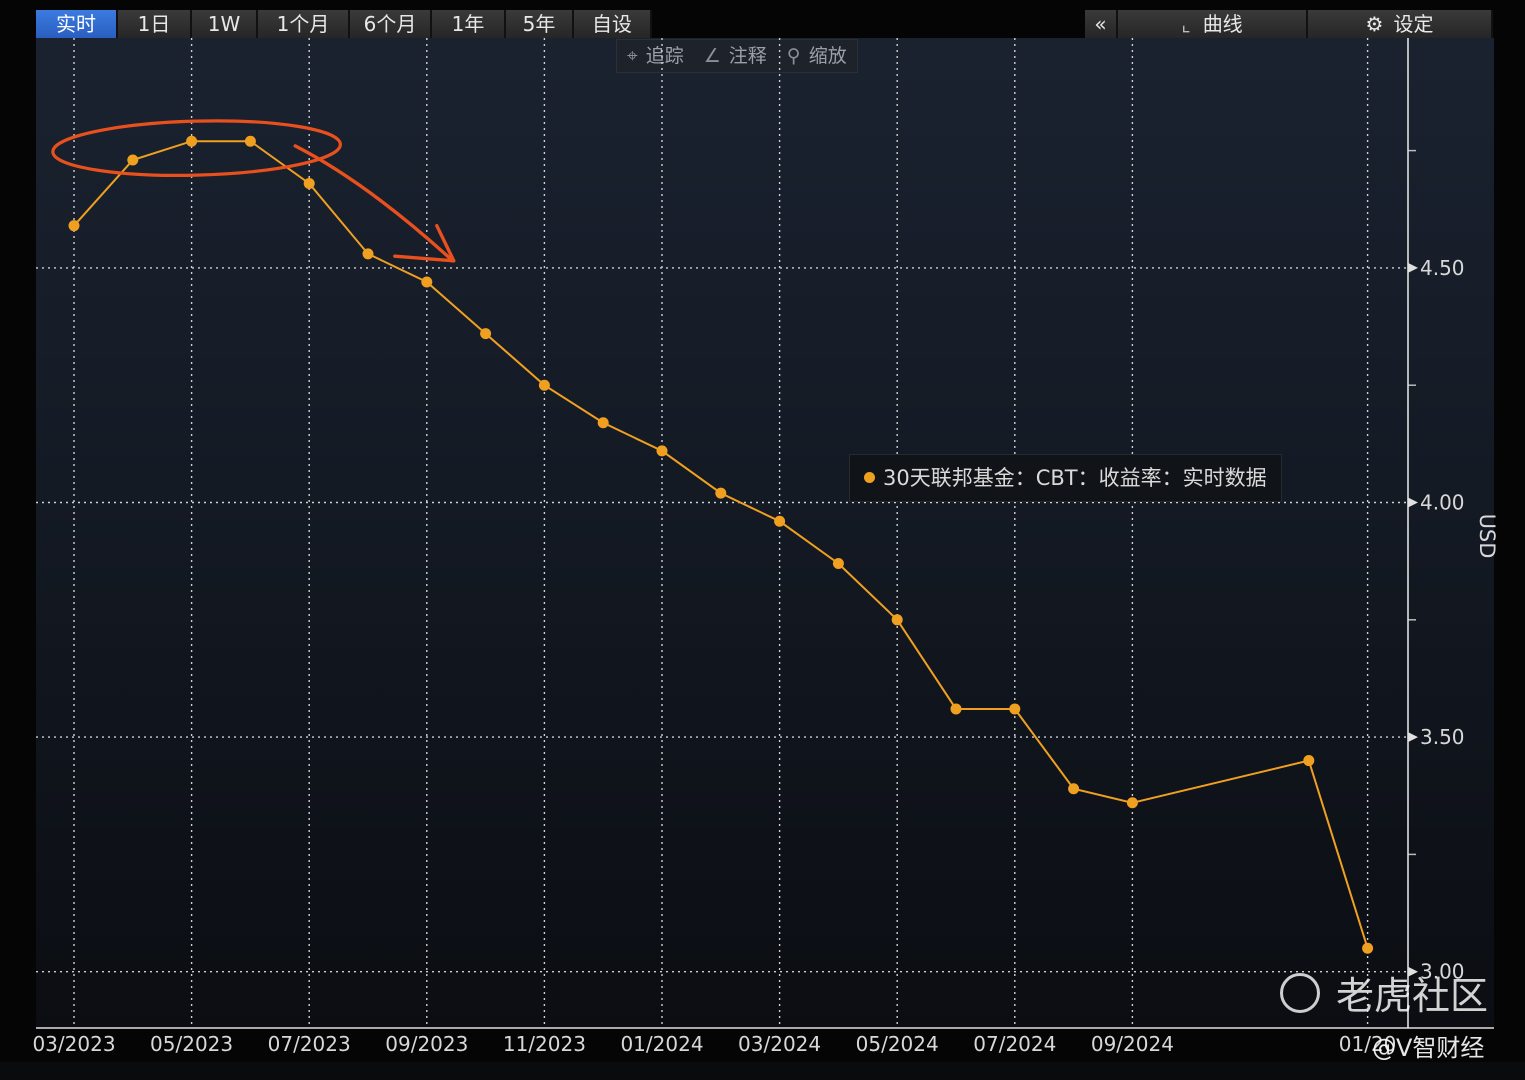 The height and width of the screenshot is (1080, 1525). I want to click on y-axis-label: USD, so click(1487, 536).